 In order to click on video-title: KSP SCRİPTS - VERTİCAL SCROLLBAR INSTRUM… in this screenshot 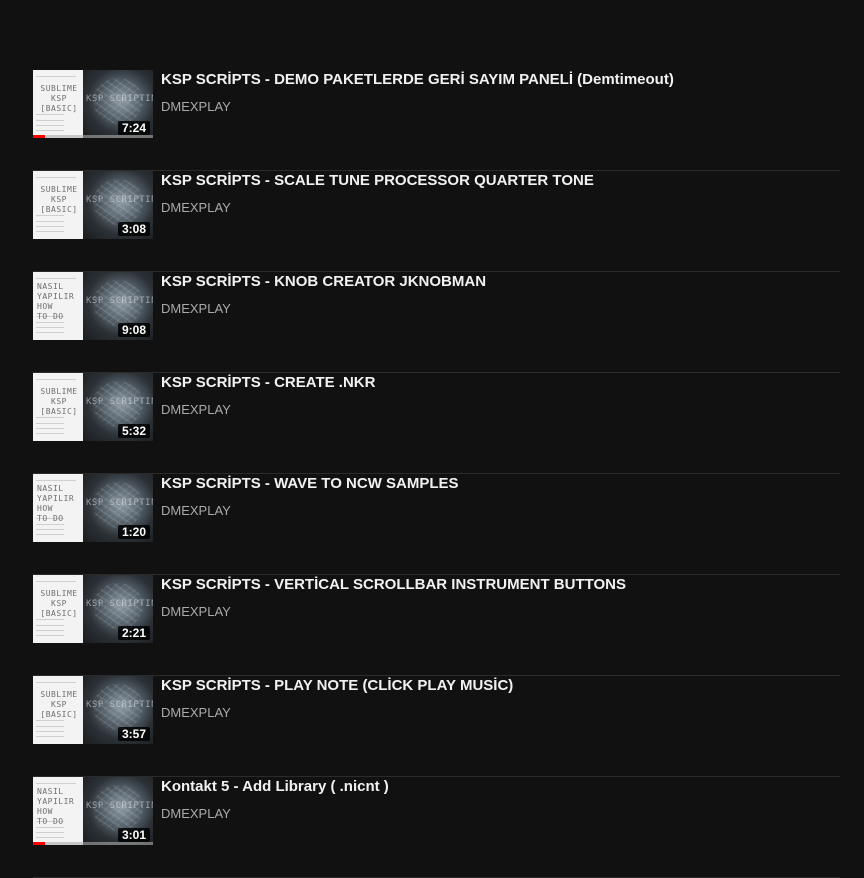, I will do `click(496, 585)`.